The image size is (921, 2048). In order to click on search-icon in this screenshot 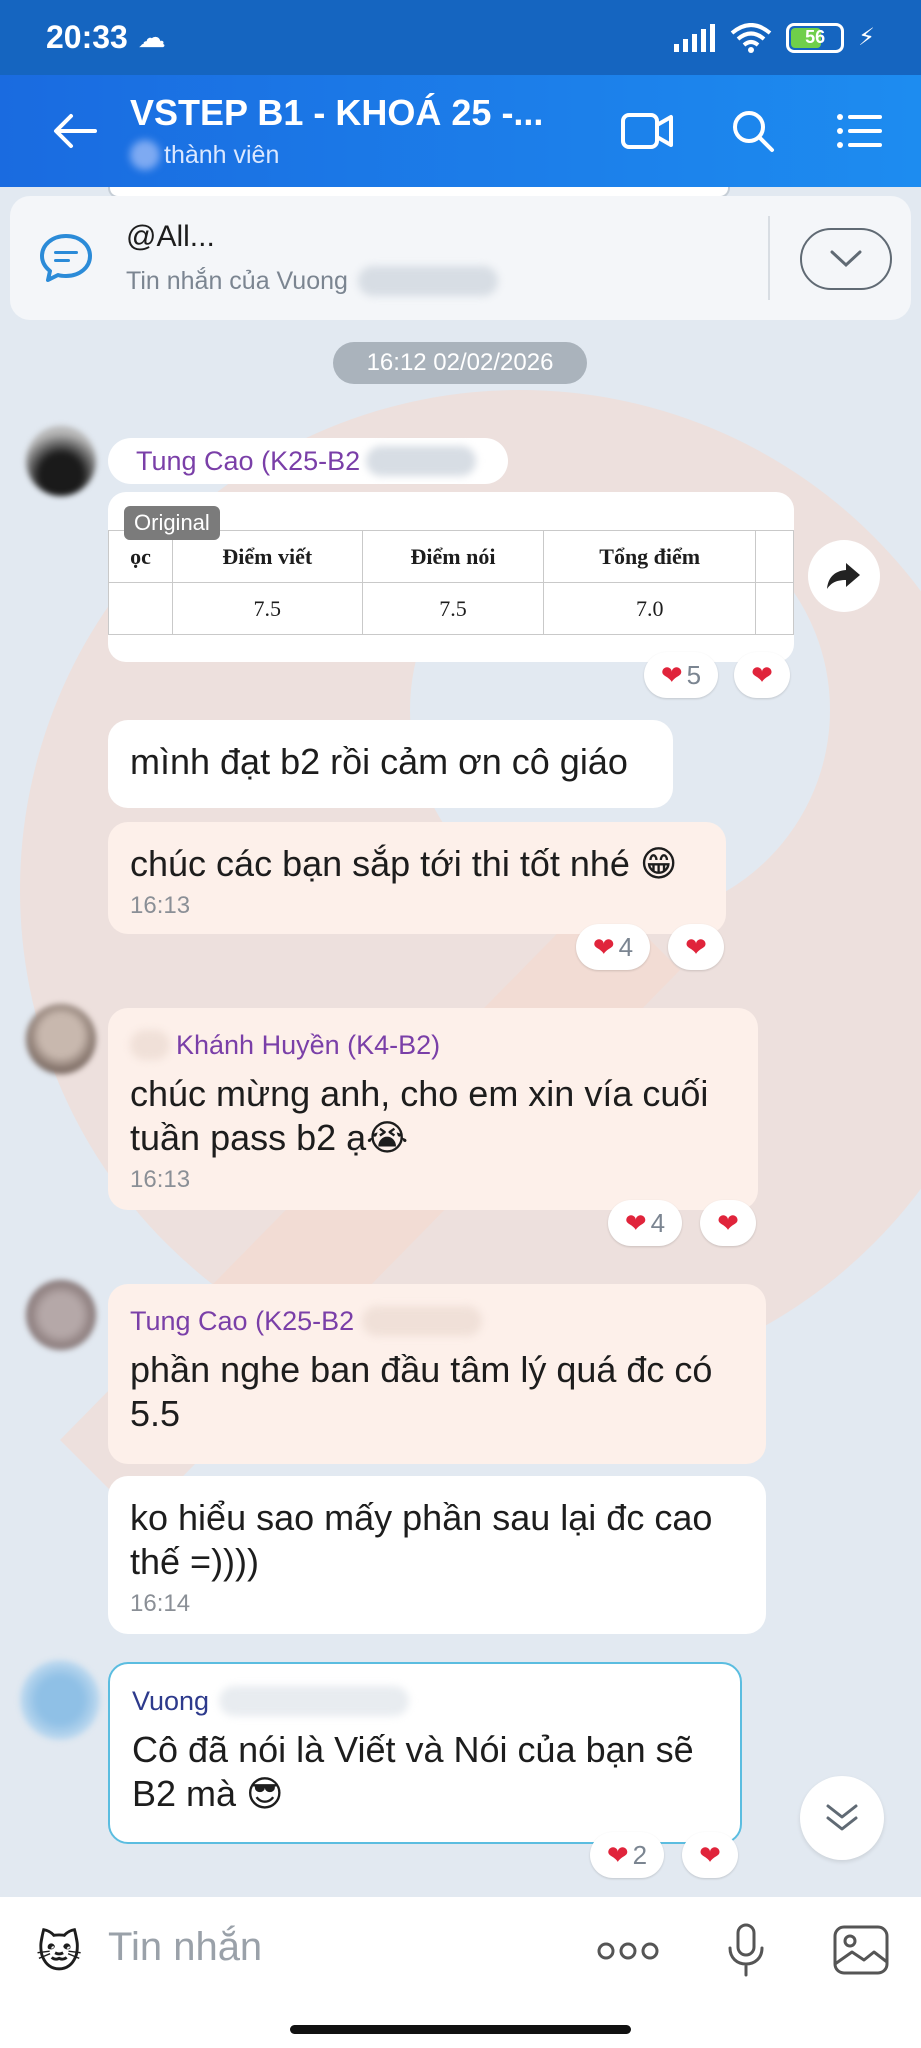, I will do `click(753, 131)`.